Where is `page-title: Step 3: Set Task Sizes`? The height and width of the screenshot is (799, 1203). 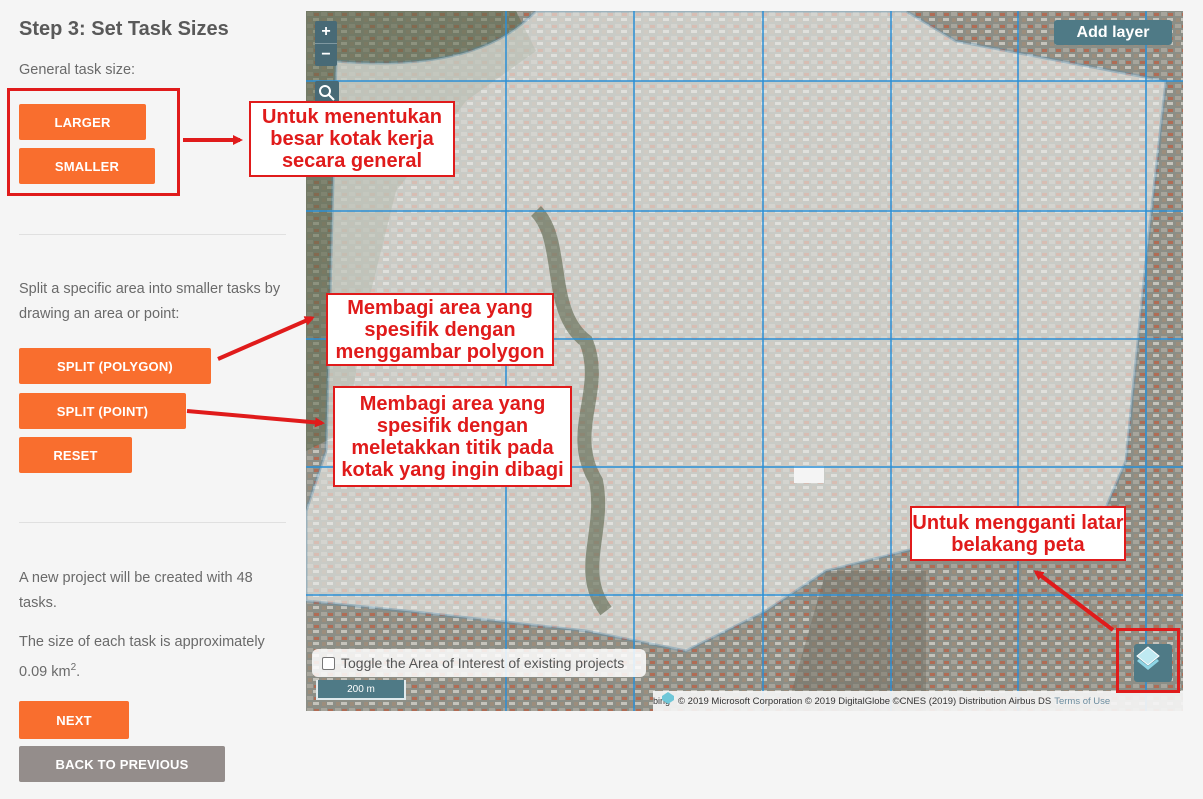
page-title: Step 3: Set Task Sizes is located at coordinates (124, 29).